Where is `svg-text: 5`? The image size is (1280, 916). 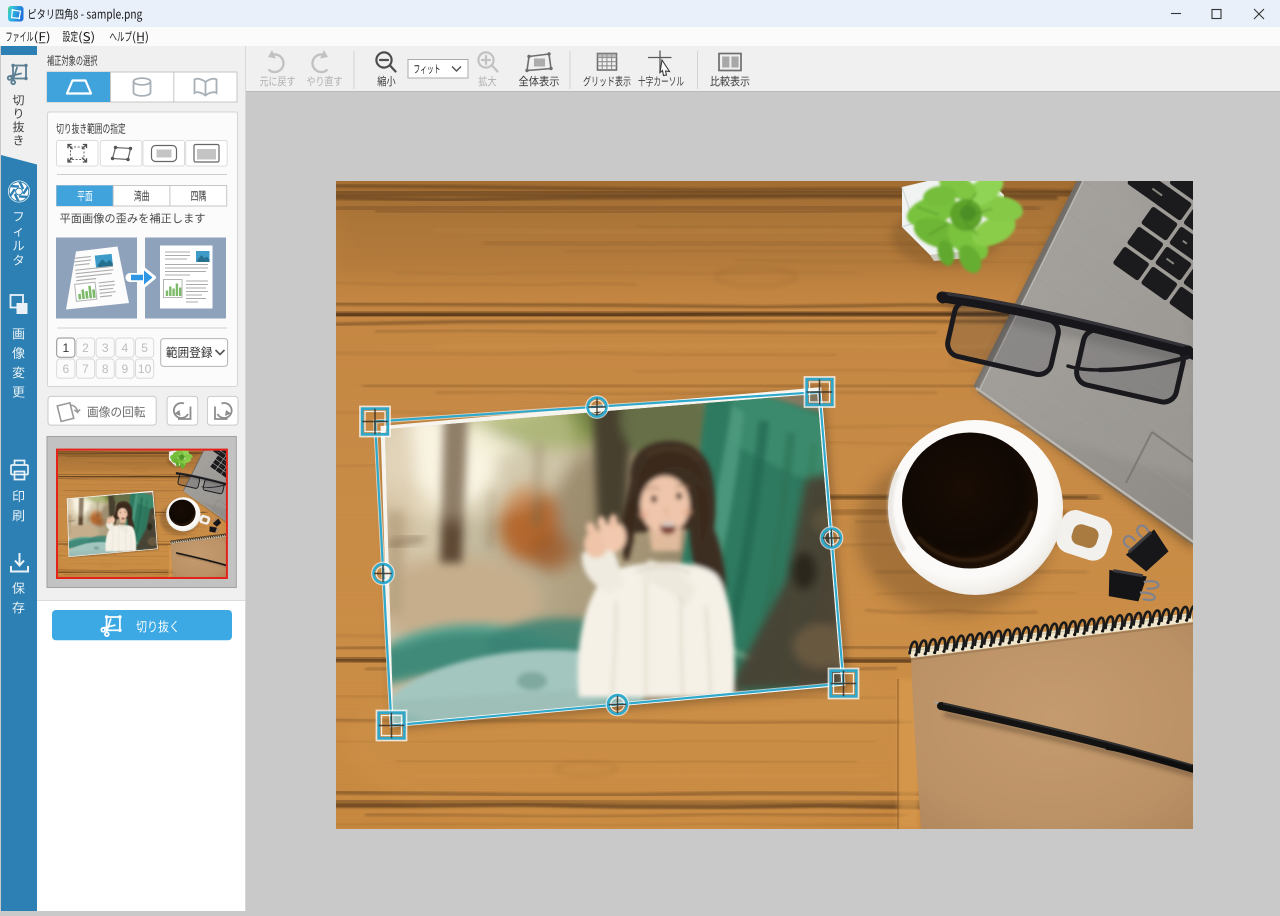 svg-text: 5 is located at coordinates (144, 348).